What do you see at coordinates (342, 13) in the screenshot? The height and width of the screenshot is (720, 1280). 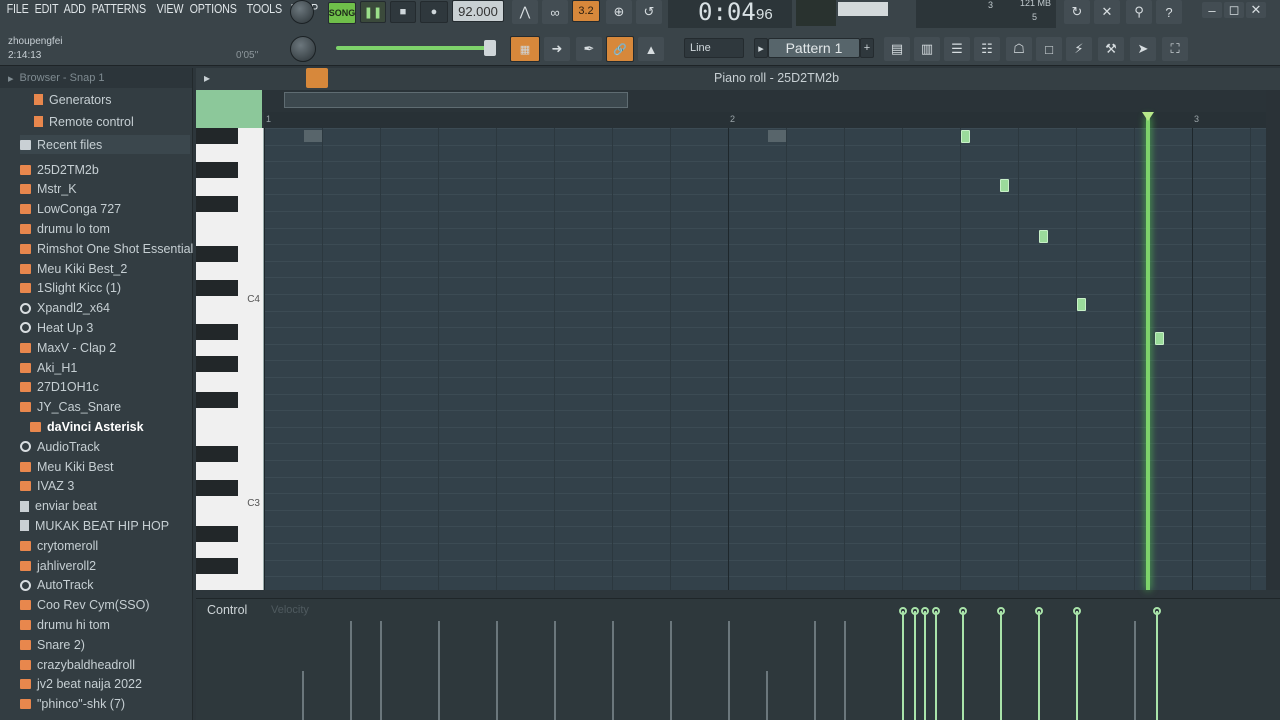 I see `song-mode-button: SONG` at bounding box center [342, 13].